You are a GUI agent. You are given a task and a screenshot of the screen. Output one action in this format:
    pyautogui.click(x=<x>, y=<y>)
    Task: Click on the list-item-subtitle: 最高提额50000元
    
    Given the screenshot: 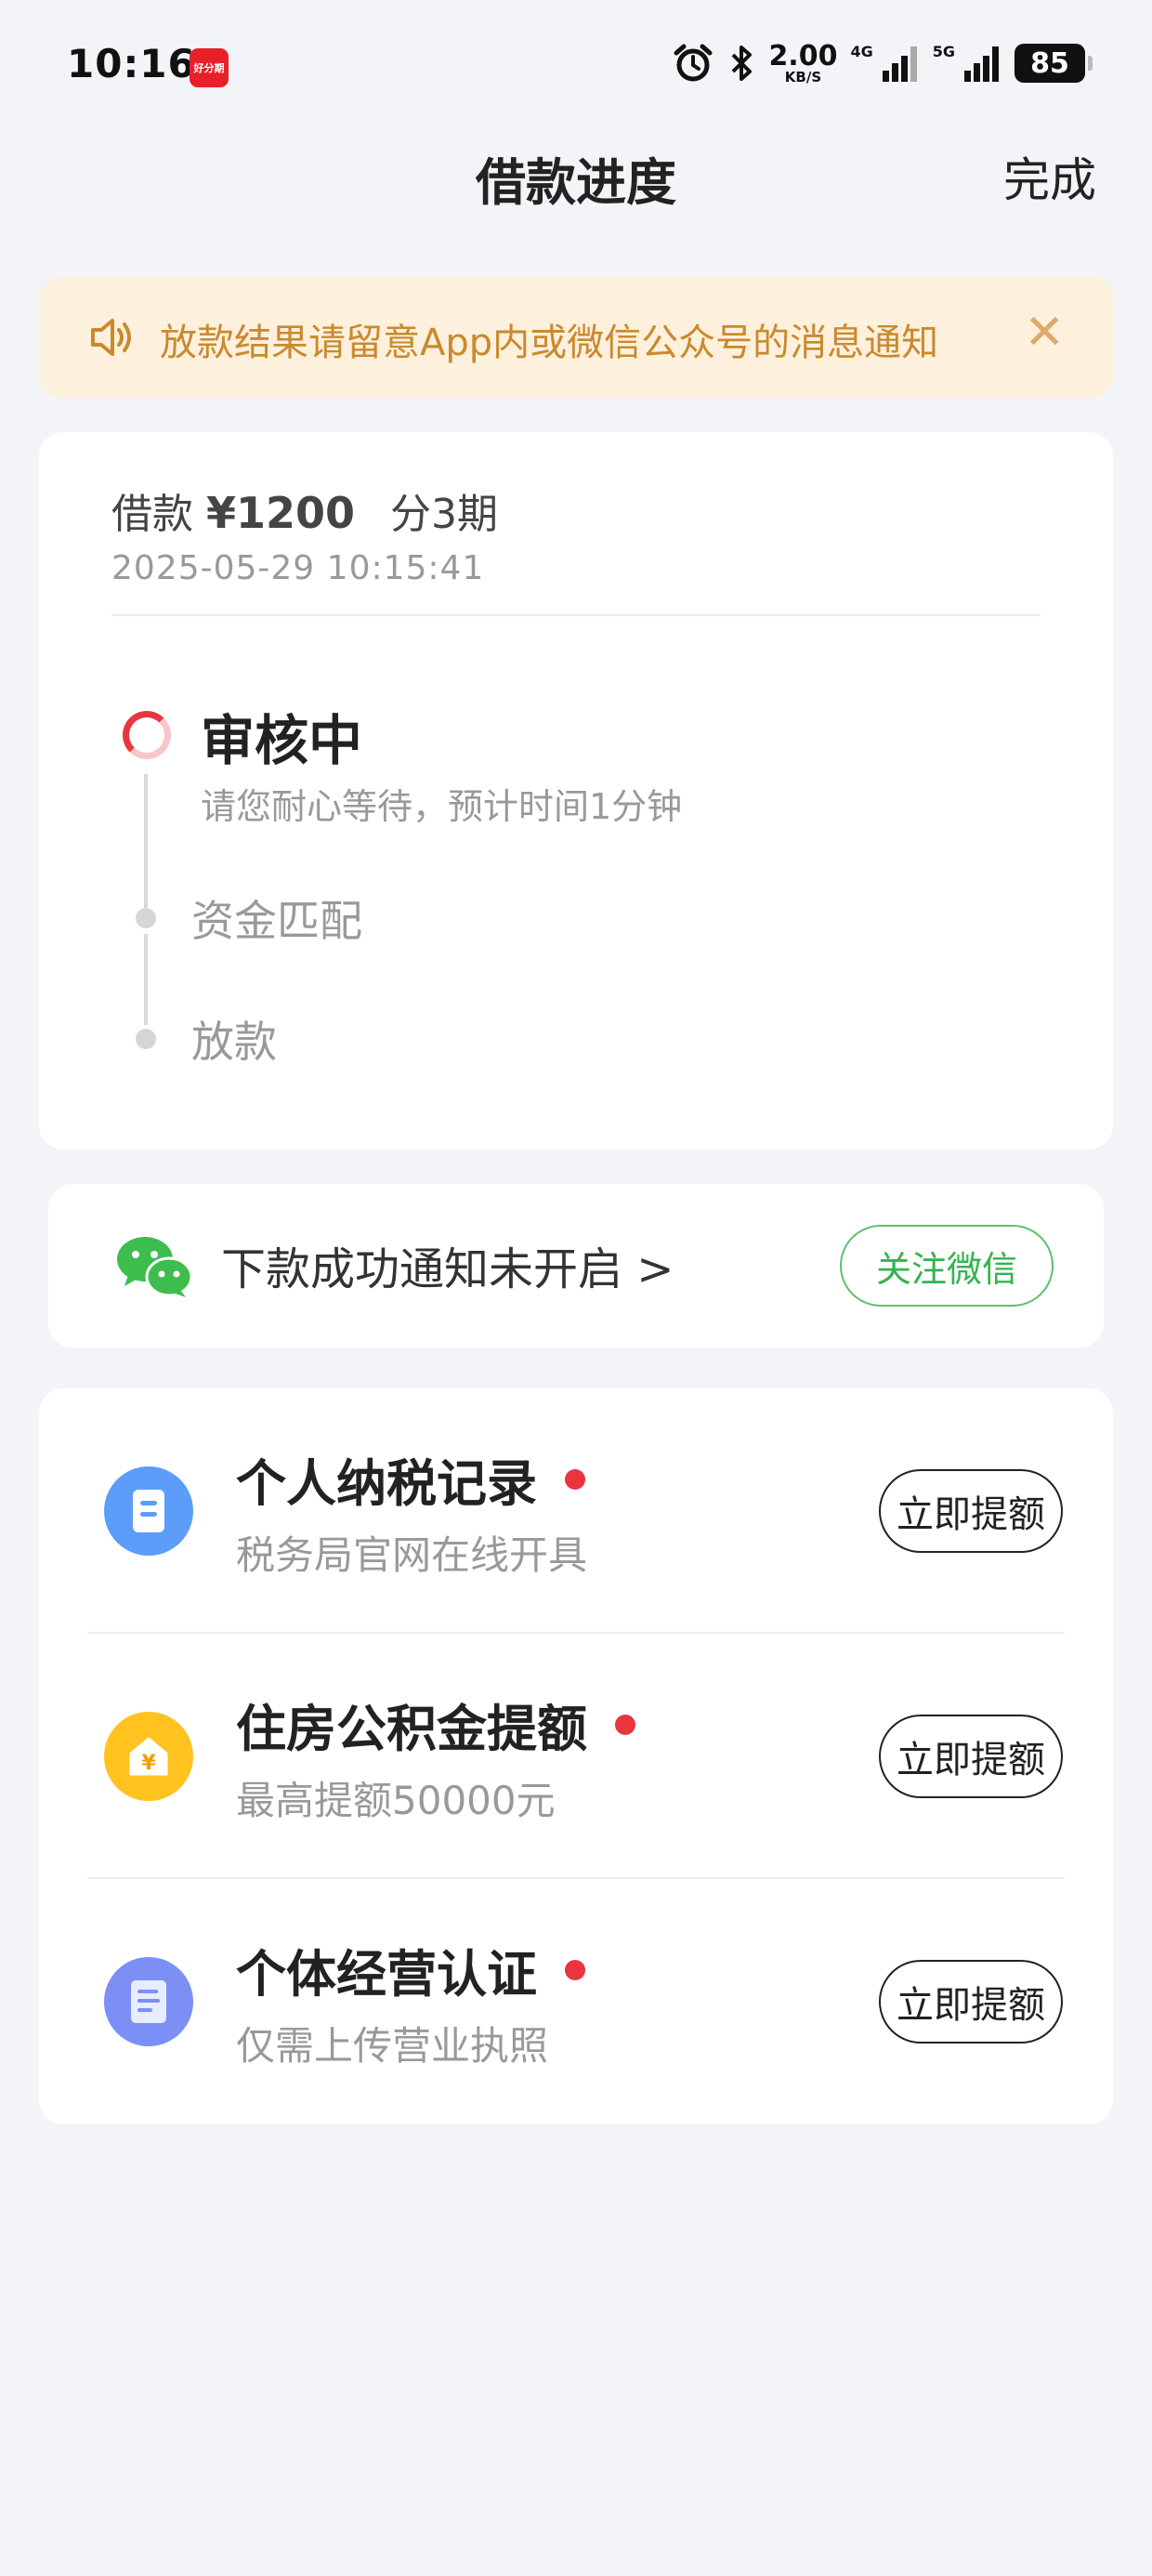 What is the action you would take?
    pyautogui.click(x=396, y=1800)
    